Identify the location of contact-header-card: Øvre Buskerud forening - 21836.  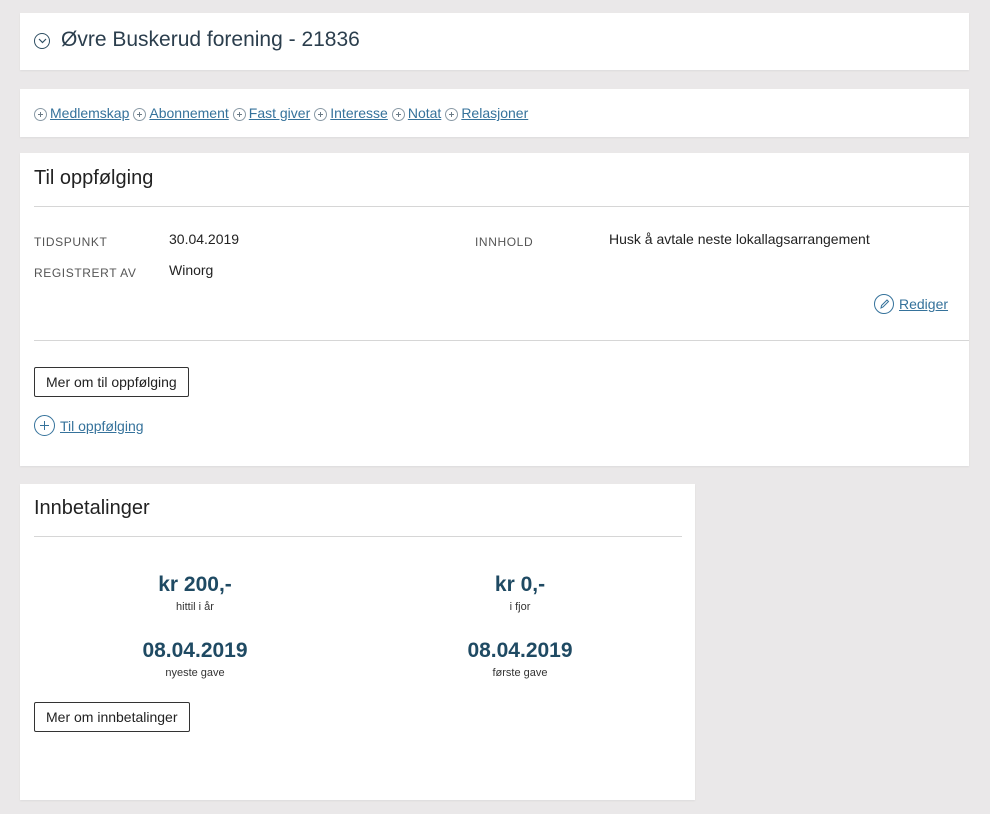
(494, 41).